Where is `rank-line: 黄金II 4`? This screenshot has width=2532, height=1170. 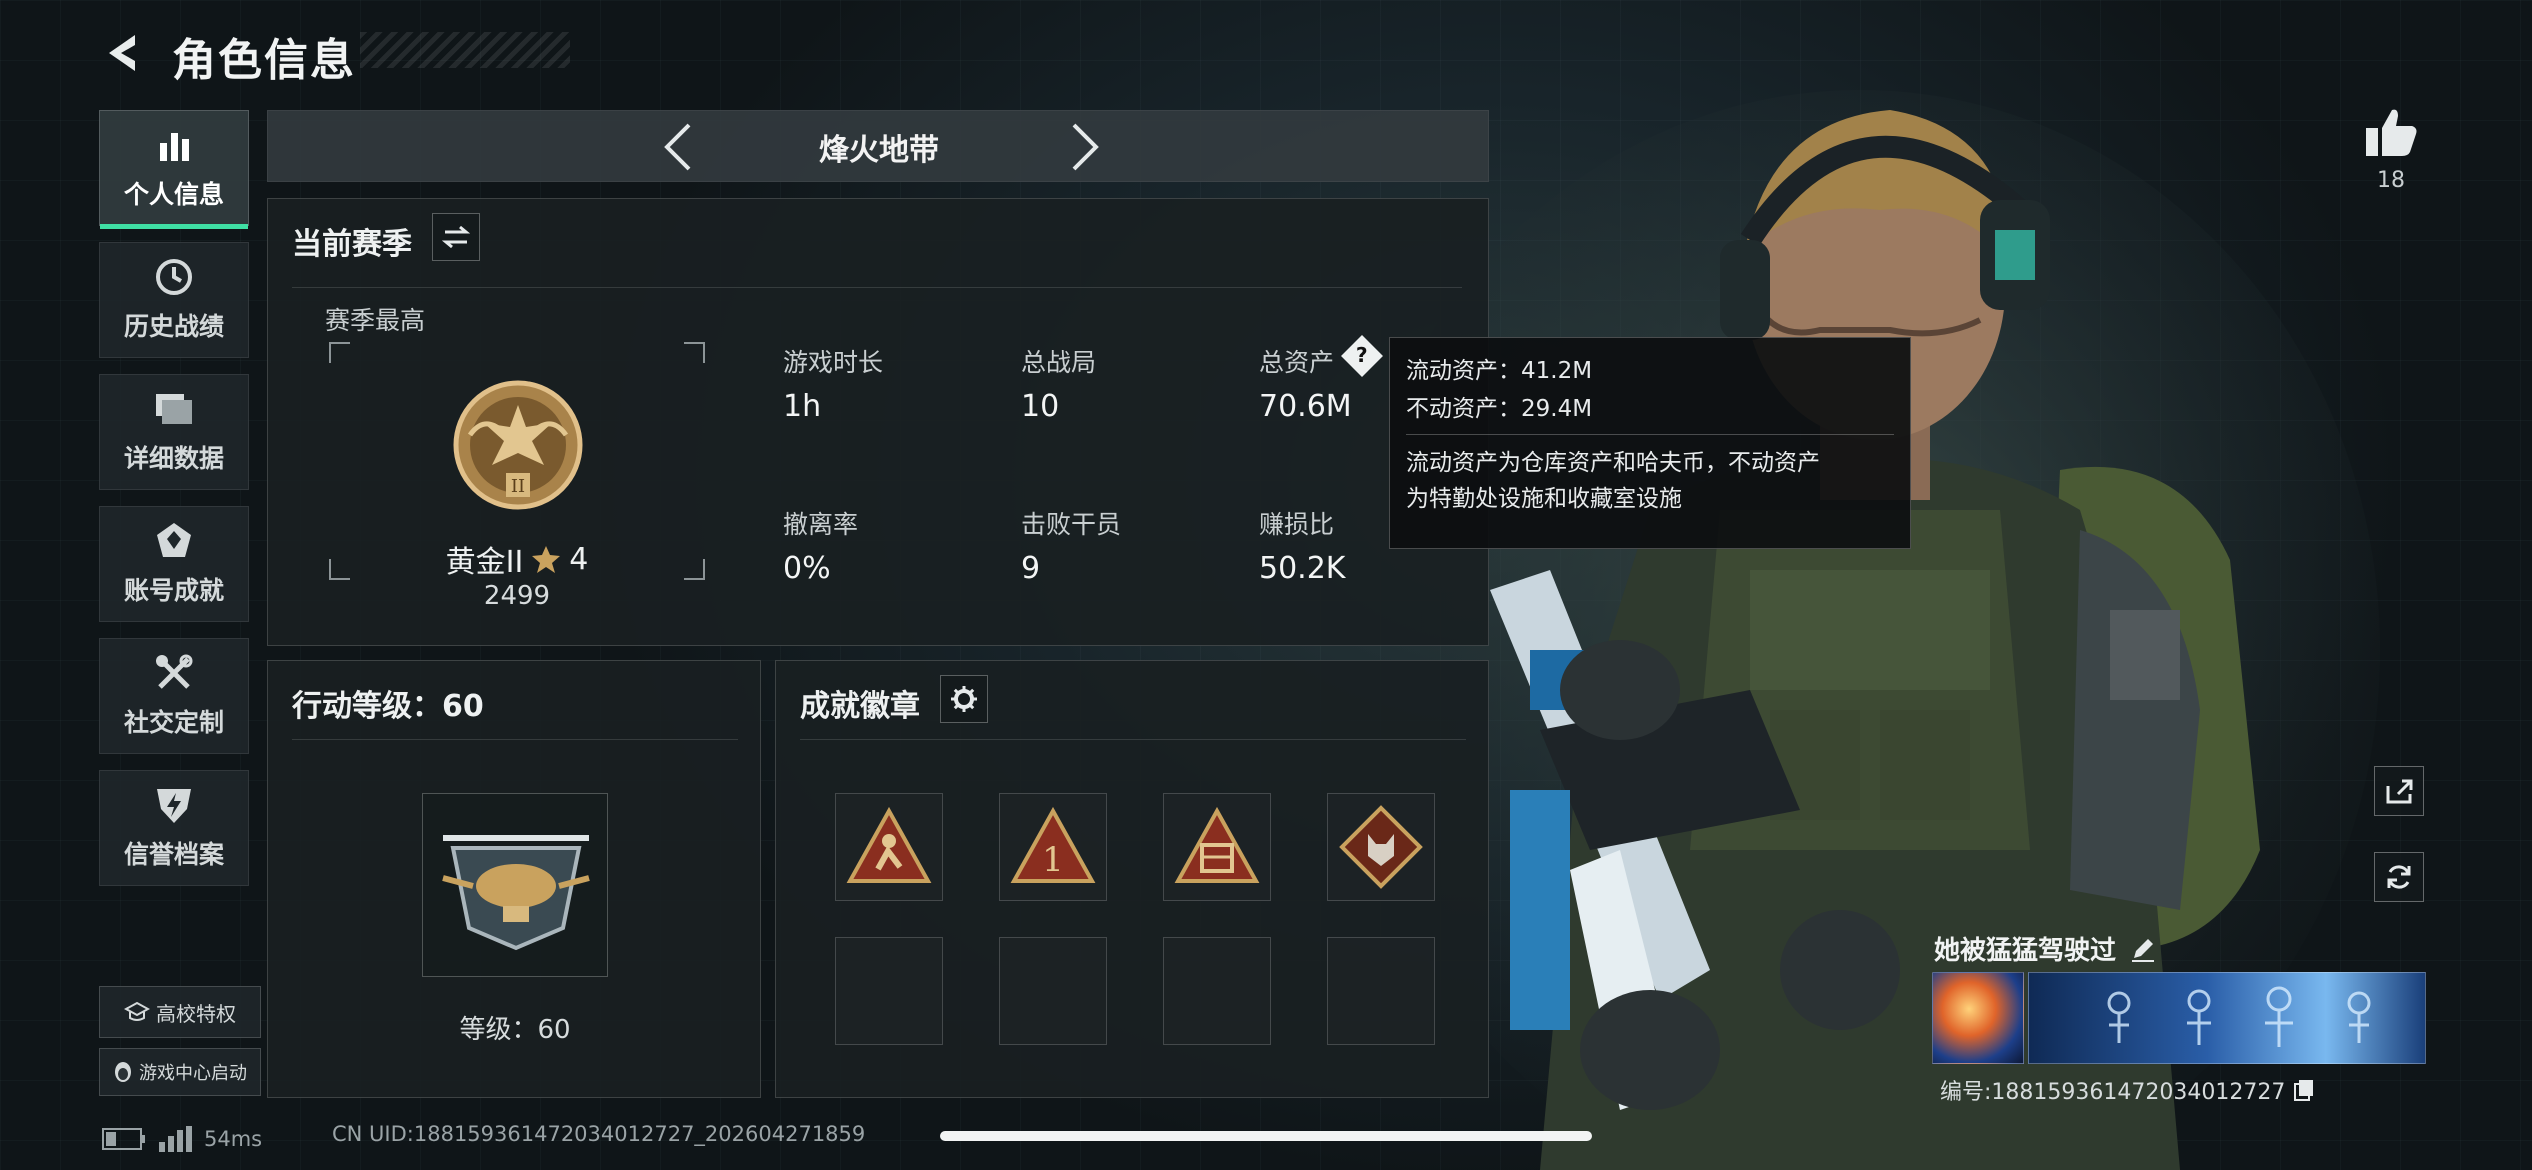
rank-line: 黄金II 4 is located at coordinates (517, 559).